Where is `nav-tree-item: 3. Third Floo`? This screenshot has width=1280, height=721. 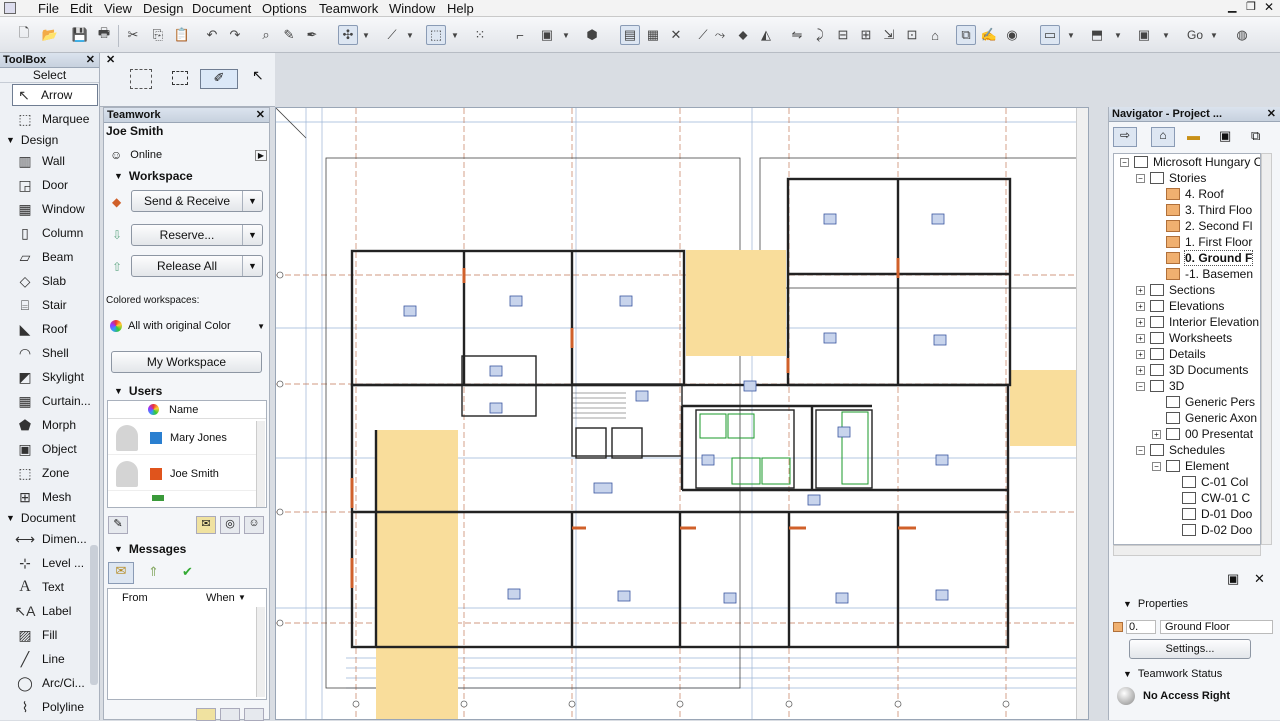 nav-tree-item: 3. Third Floo is located at coordinates (1202, 210).